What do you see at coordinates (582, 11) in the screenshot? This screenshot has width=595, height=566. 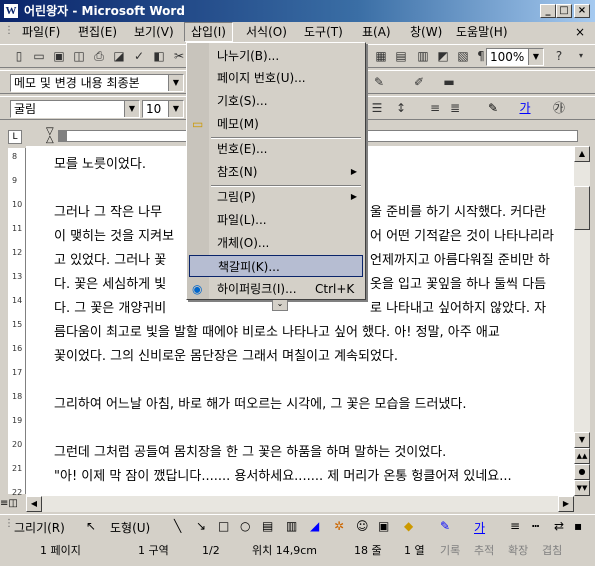 I see `close-button: ×` at bounding box center [582, 11].